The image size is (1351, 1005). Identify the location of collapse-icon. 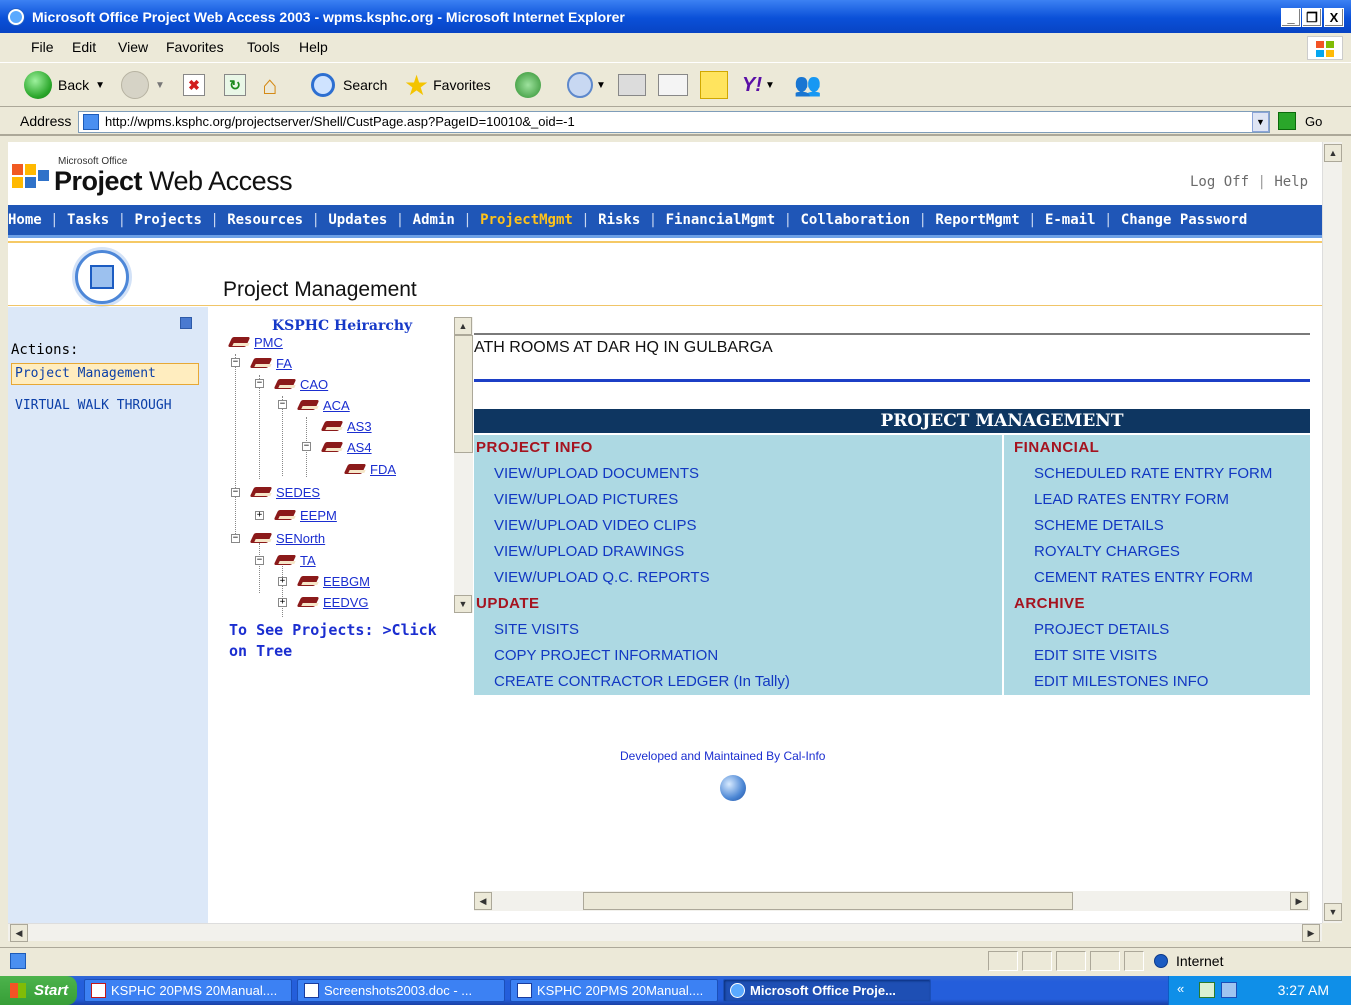
(186, 323).